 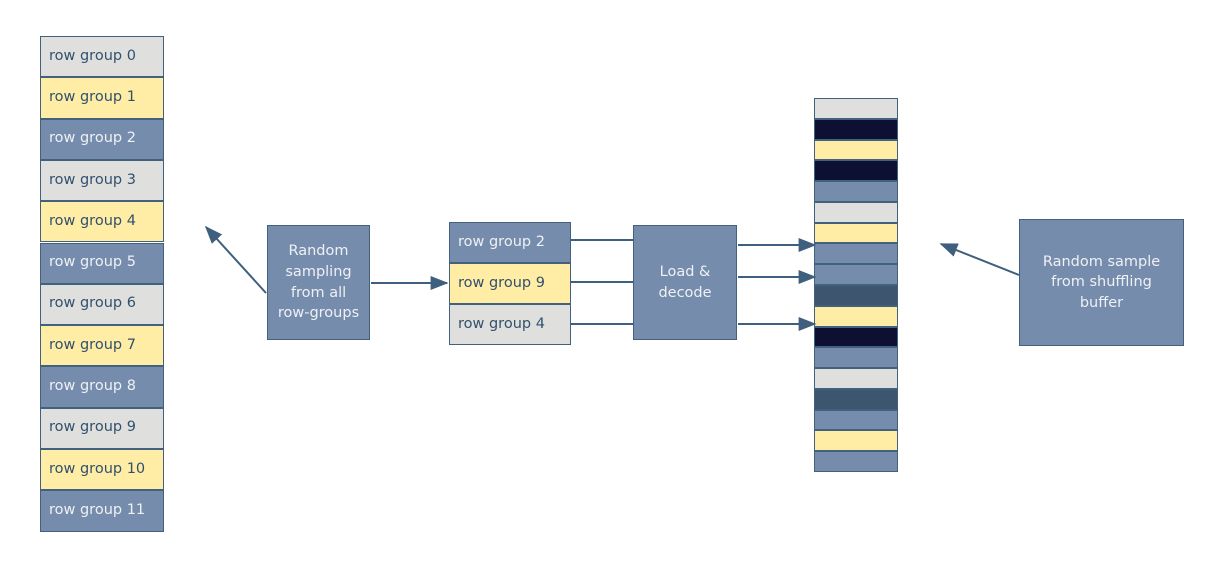 I want to click on load-and-decode-line-0: Load &, so click(x=685, y=271).